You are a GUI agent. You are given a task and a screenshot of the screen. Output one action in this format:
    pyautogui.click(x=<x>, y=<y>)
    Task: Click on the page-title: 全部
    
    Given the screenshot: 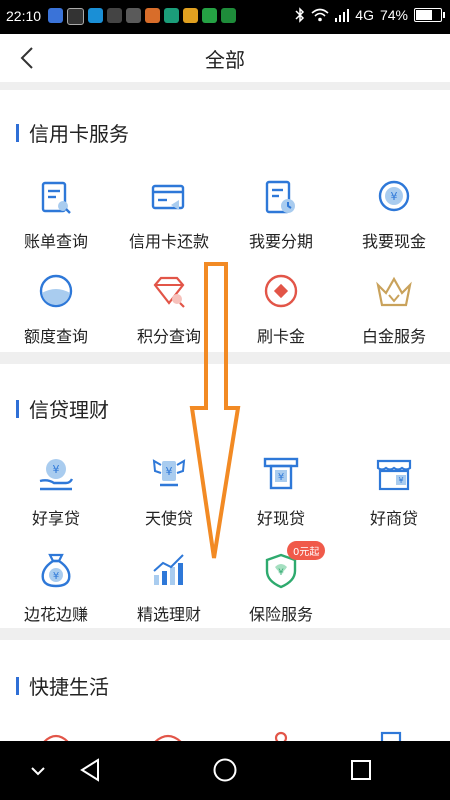 What is the action you would take?
    pyautogui.click(x=225, y=60)
    